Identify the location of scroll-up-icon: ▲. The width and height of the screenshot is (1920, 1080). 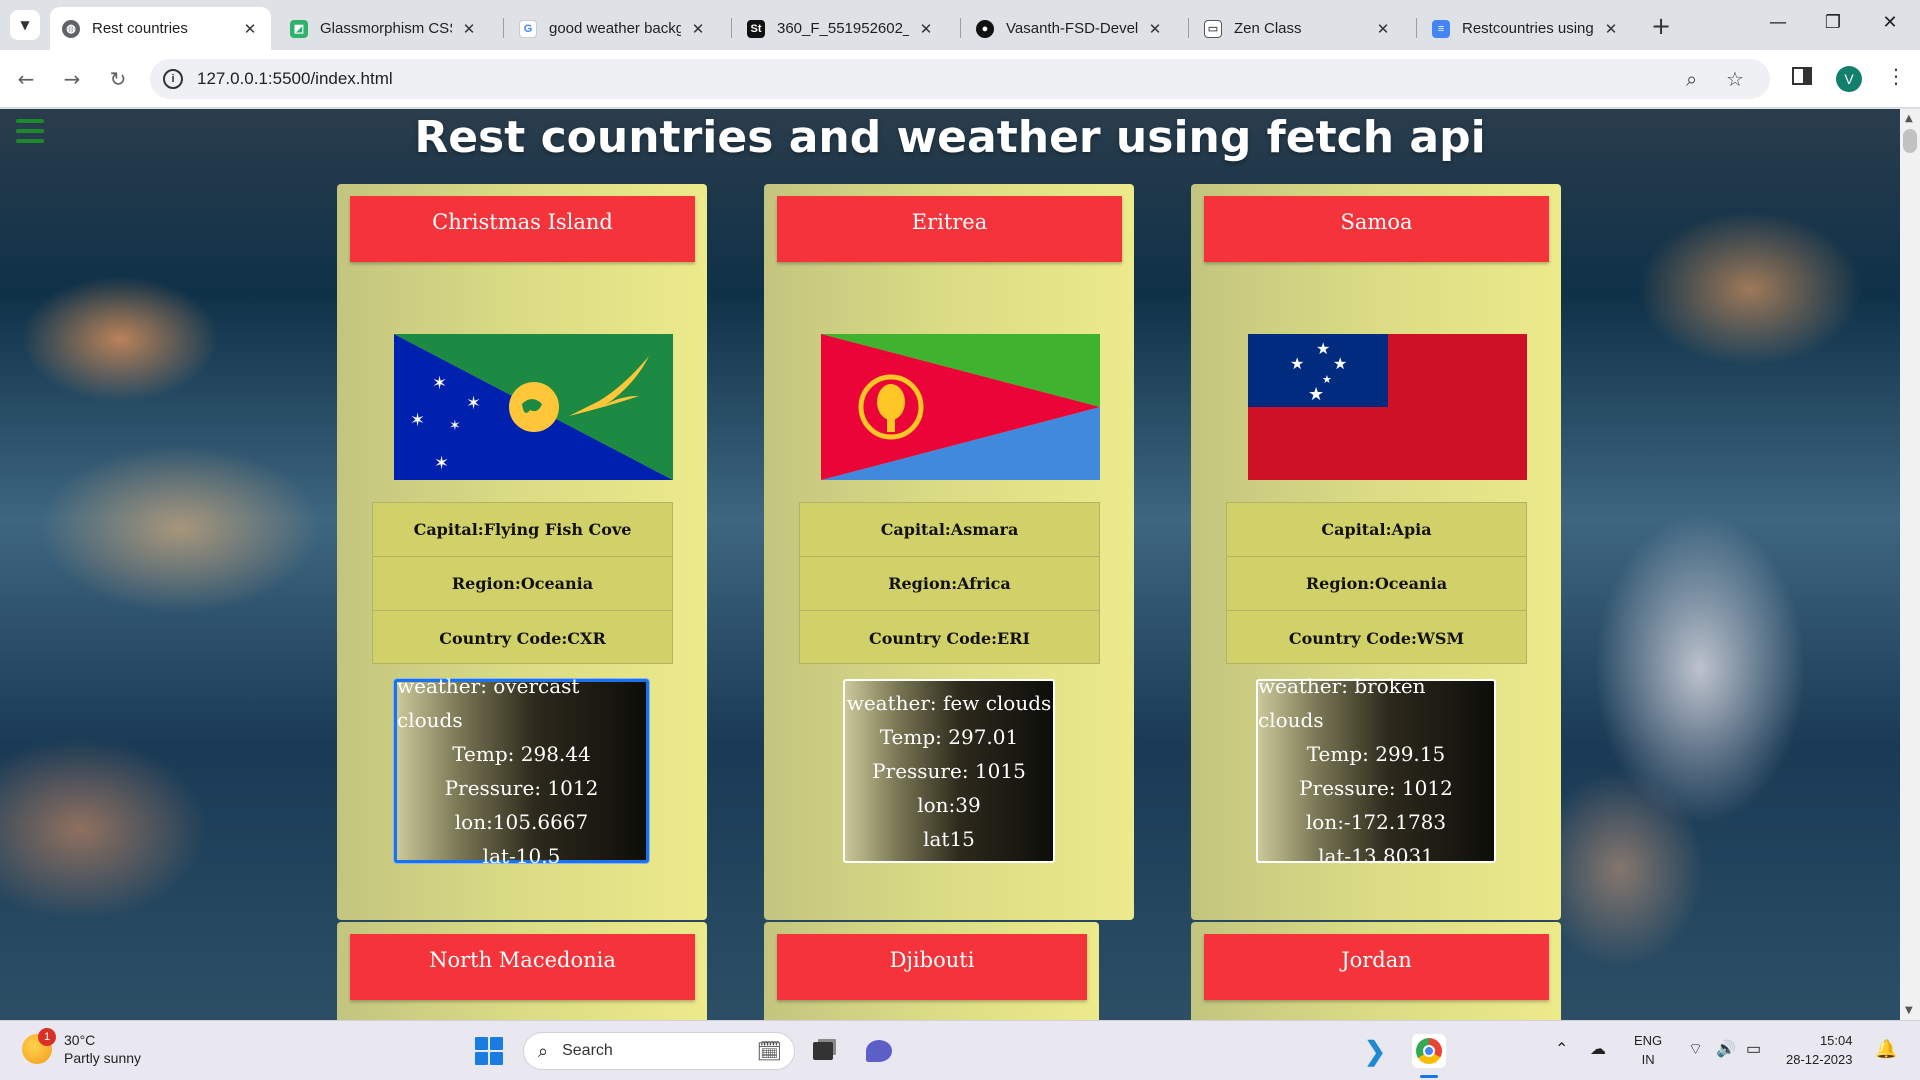
(1909, 118).